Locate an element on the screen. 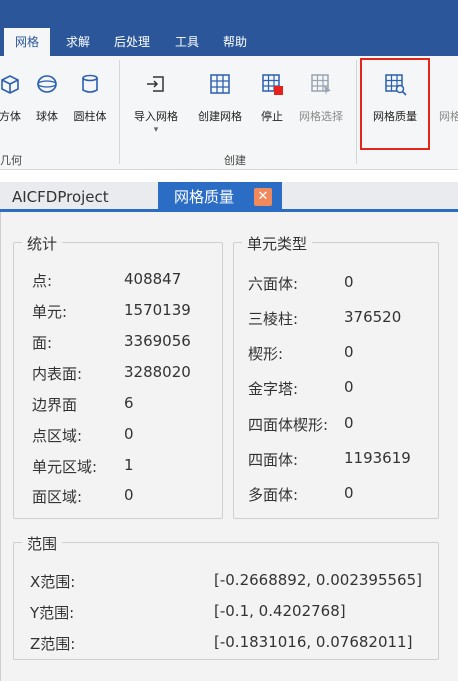  cylinder-button: 圆柱体 is located at coordinates (90, 101).